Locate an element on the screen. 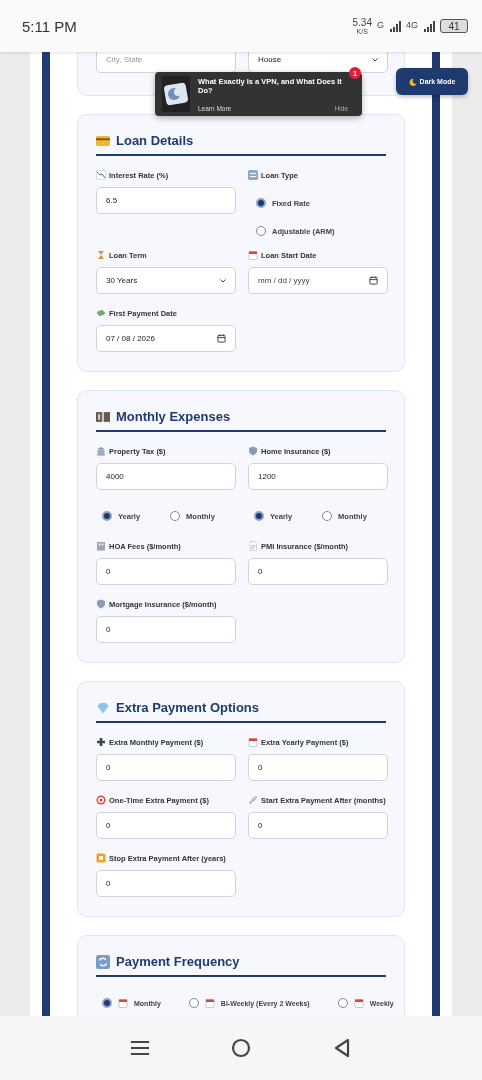 The image size is (482, 1080). date-field: mm / dd / yyyy is located at coordinates (318, 280).